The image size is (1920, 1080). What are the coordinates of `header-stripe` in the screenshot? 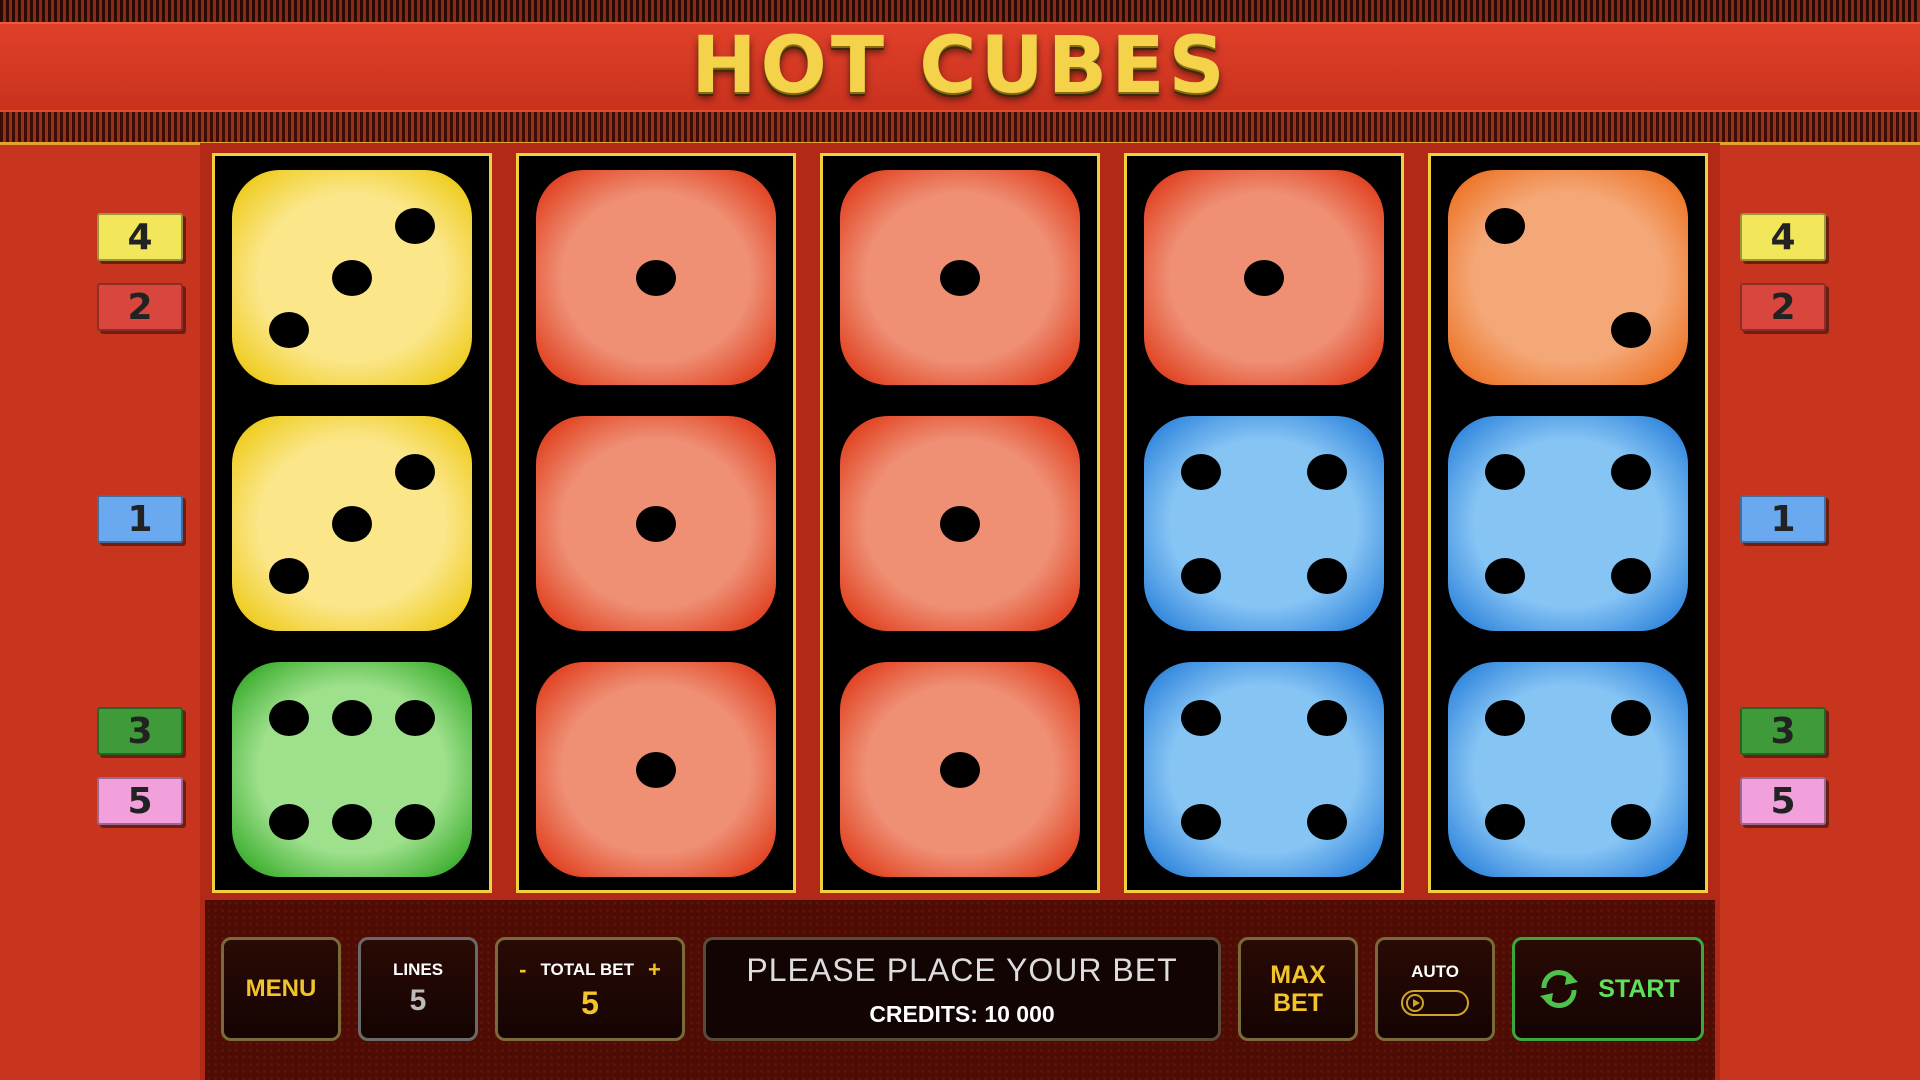 It's located at (960, 127).